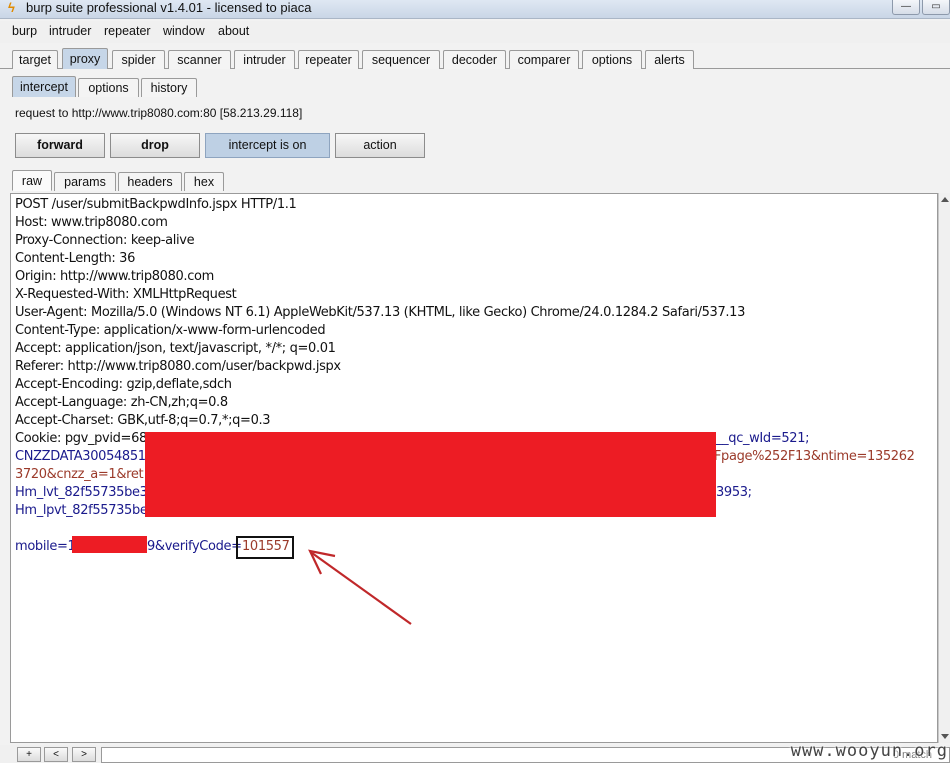  I want to click on tab-params: params, so click(85, 181).